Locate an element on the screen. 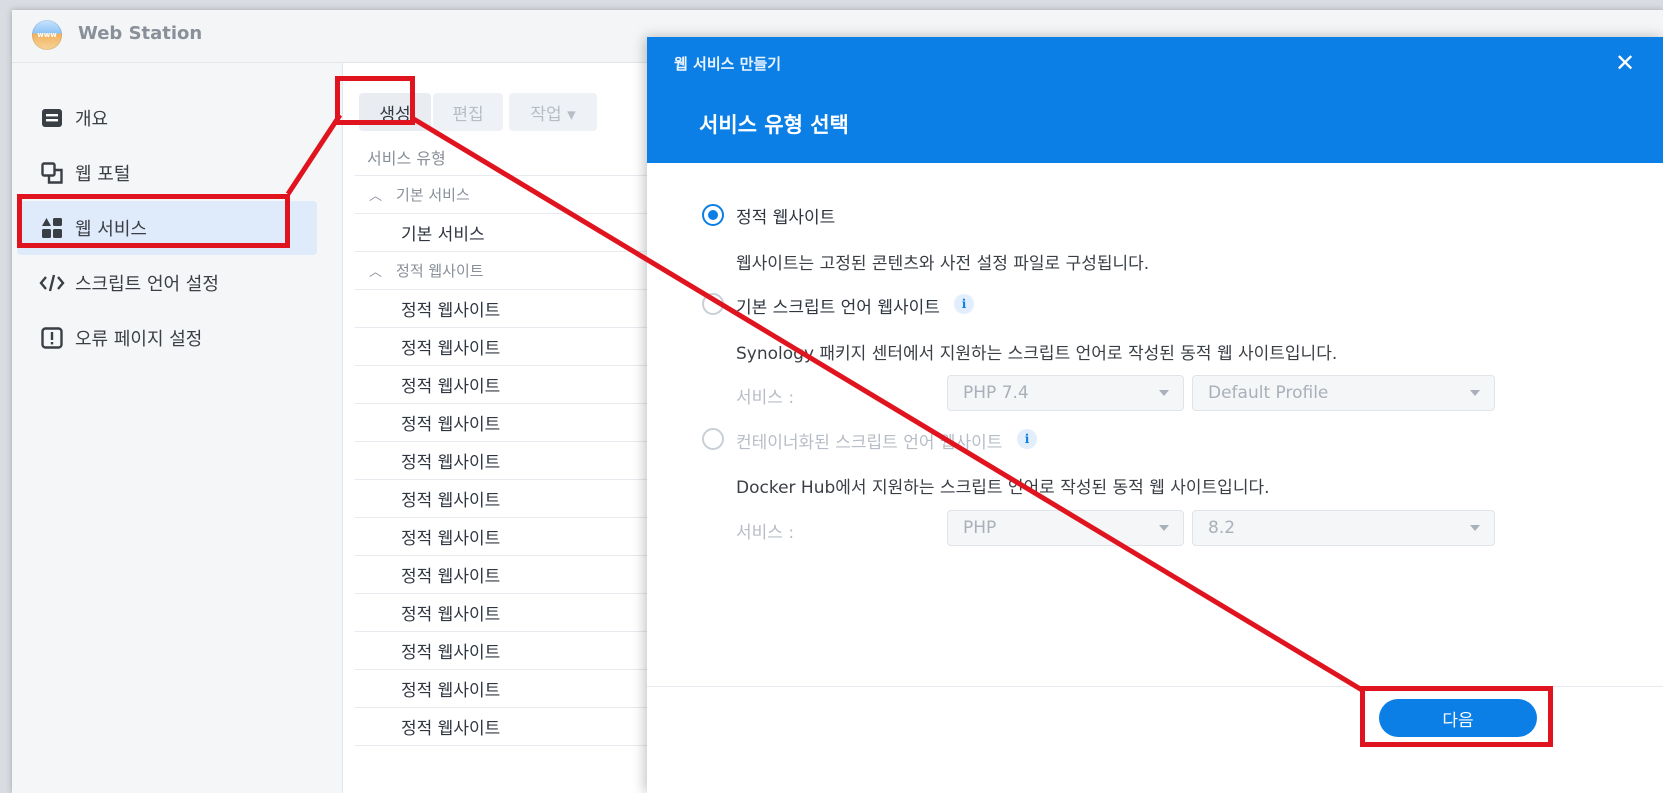 The height and width of the screenshot is (793, 1663). select-value: 8.2 is located at coordinates (1222, 528).